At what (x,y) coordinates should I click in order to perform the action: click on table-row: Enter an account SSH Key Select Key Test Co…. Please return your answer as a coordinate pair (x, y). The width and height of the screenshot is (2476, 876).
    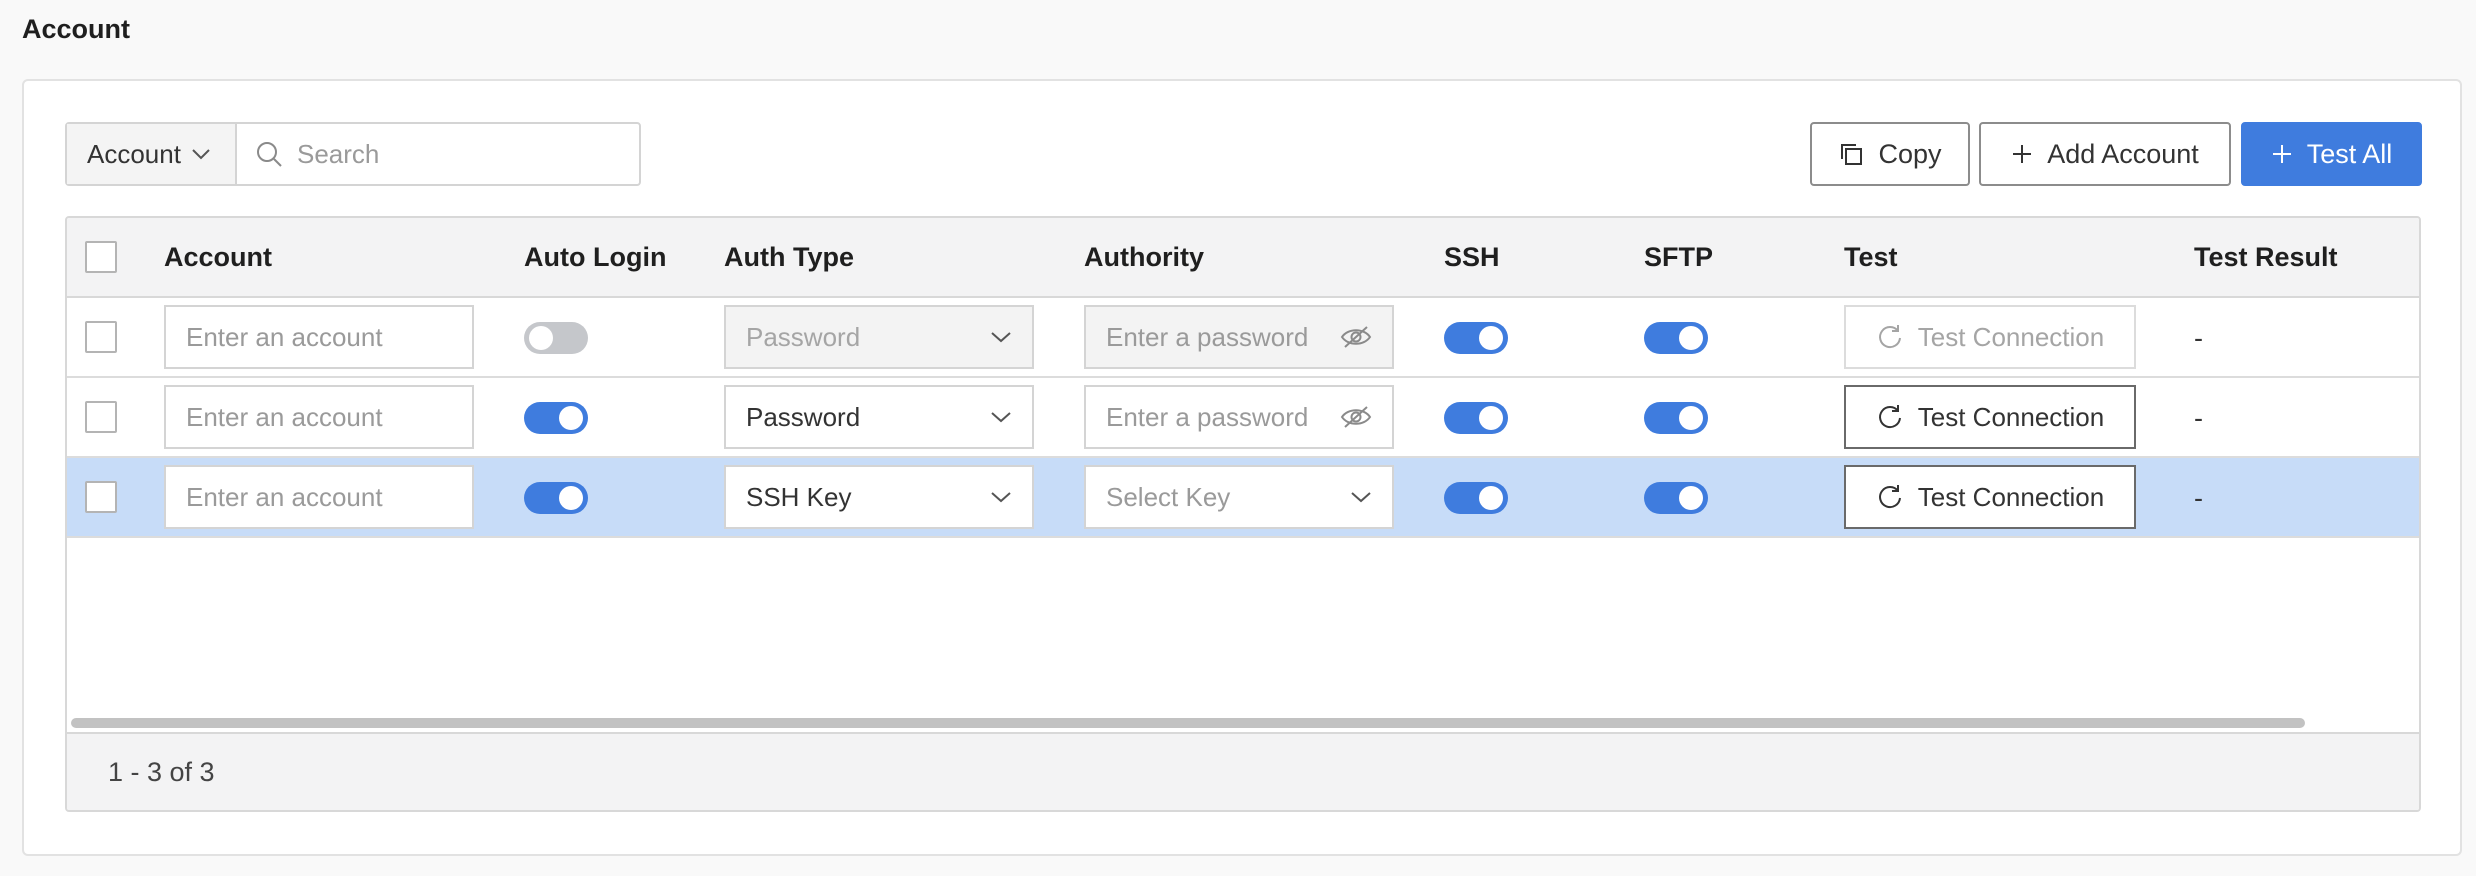
    Looking at the image, I should click on (1243, 498).